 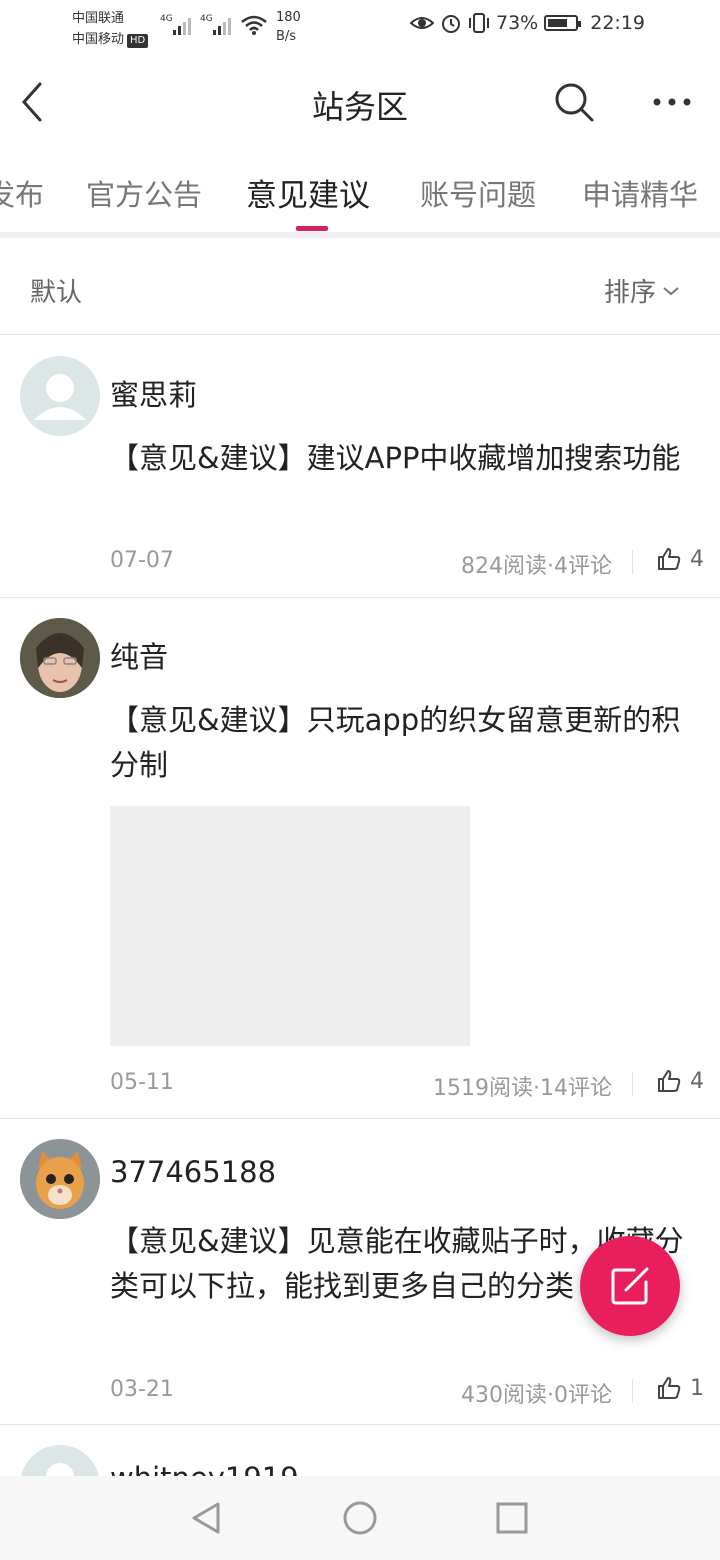 What do you see at coordinates (640, 193) in the screenshot?
I see `tab-apply-featured: 申请精华` at bounding box center [640, 193].